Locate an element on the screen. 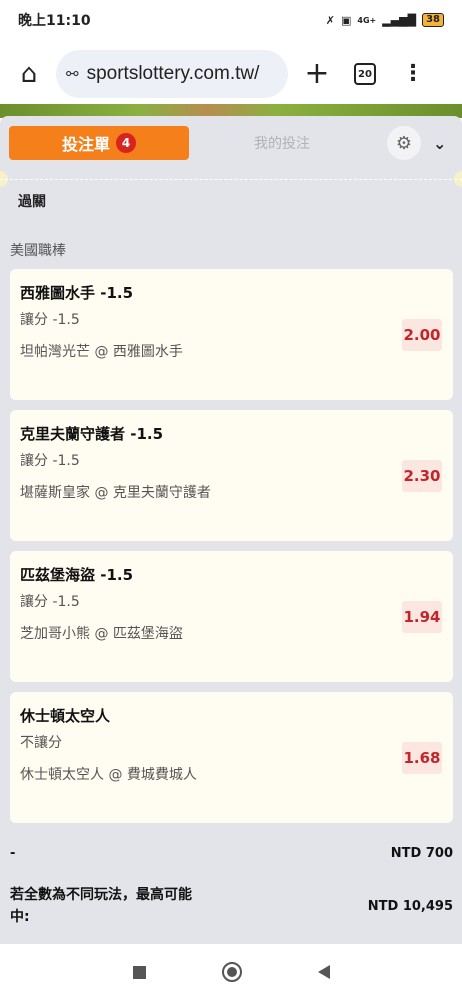 The height and width of the screenshot is (1000, 462). status-time: 晚上11:10 is located at coordinates (54, 21).